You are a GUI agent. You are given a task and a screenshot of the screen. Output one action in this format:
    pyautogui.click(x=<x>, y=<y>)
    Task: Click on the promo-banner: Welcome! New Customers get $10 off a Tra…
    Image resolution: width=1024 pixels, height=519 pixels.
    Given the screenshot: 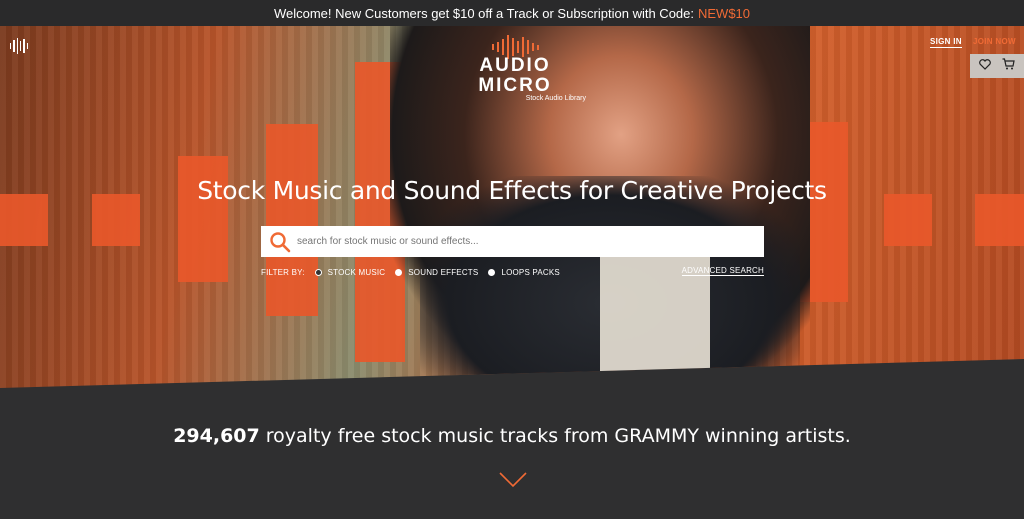 What is the action you would take?
    pyautogui.click(x=512, y=13)
    